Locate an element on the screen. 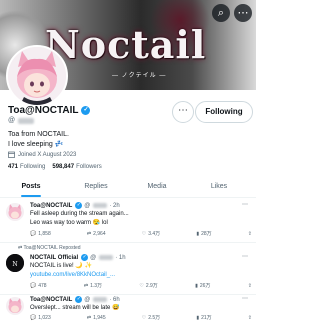 This screenshot has width=320, height=323. joined-date-row: Joined X August 2023 is located at coordinates (42, 154).